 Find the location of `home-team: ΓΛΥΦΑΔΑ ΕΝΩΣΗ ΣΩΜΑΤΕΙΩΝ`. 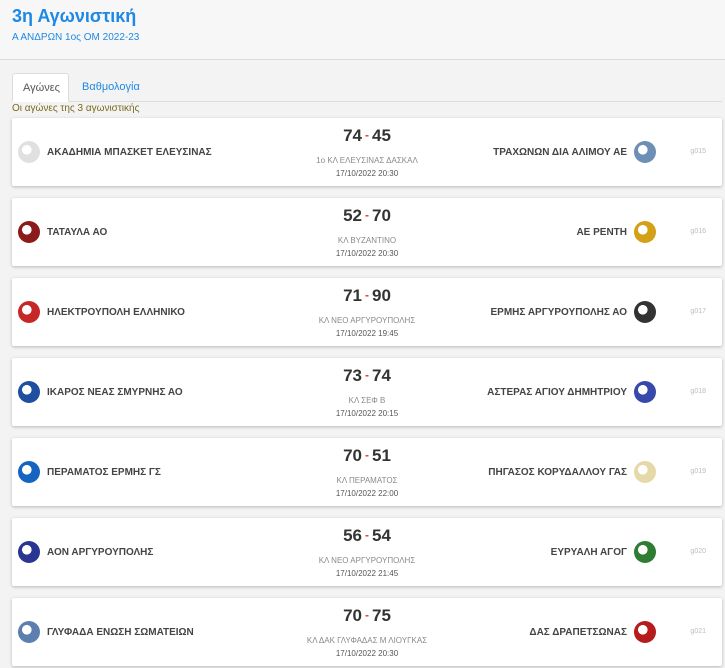

home-team: ΓΛΥΦΑΔΑ ΕΝΩΣΗ ΣΩΜΑΤΕΙΩΝ is located at coordinates (106, 632).